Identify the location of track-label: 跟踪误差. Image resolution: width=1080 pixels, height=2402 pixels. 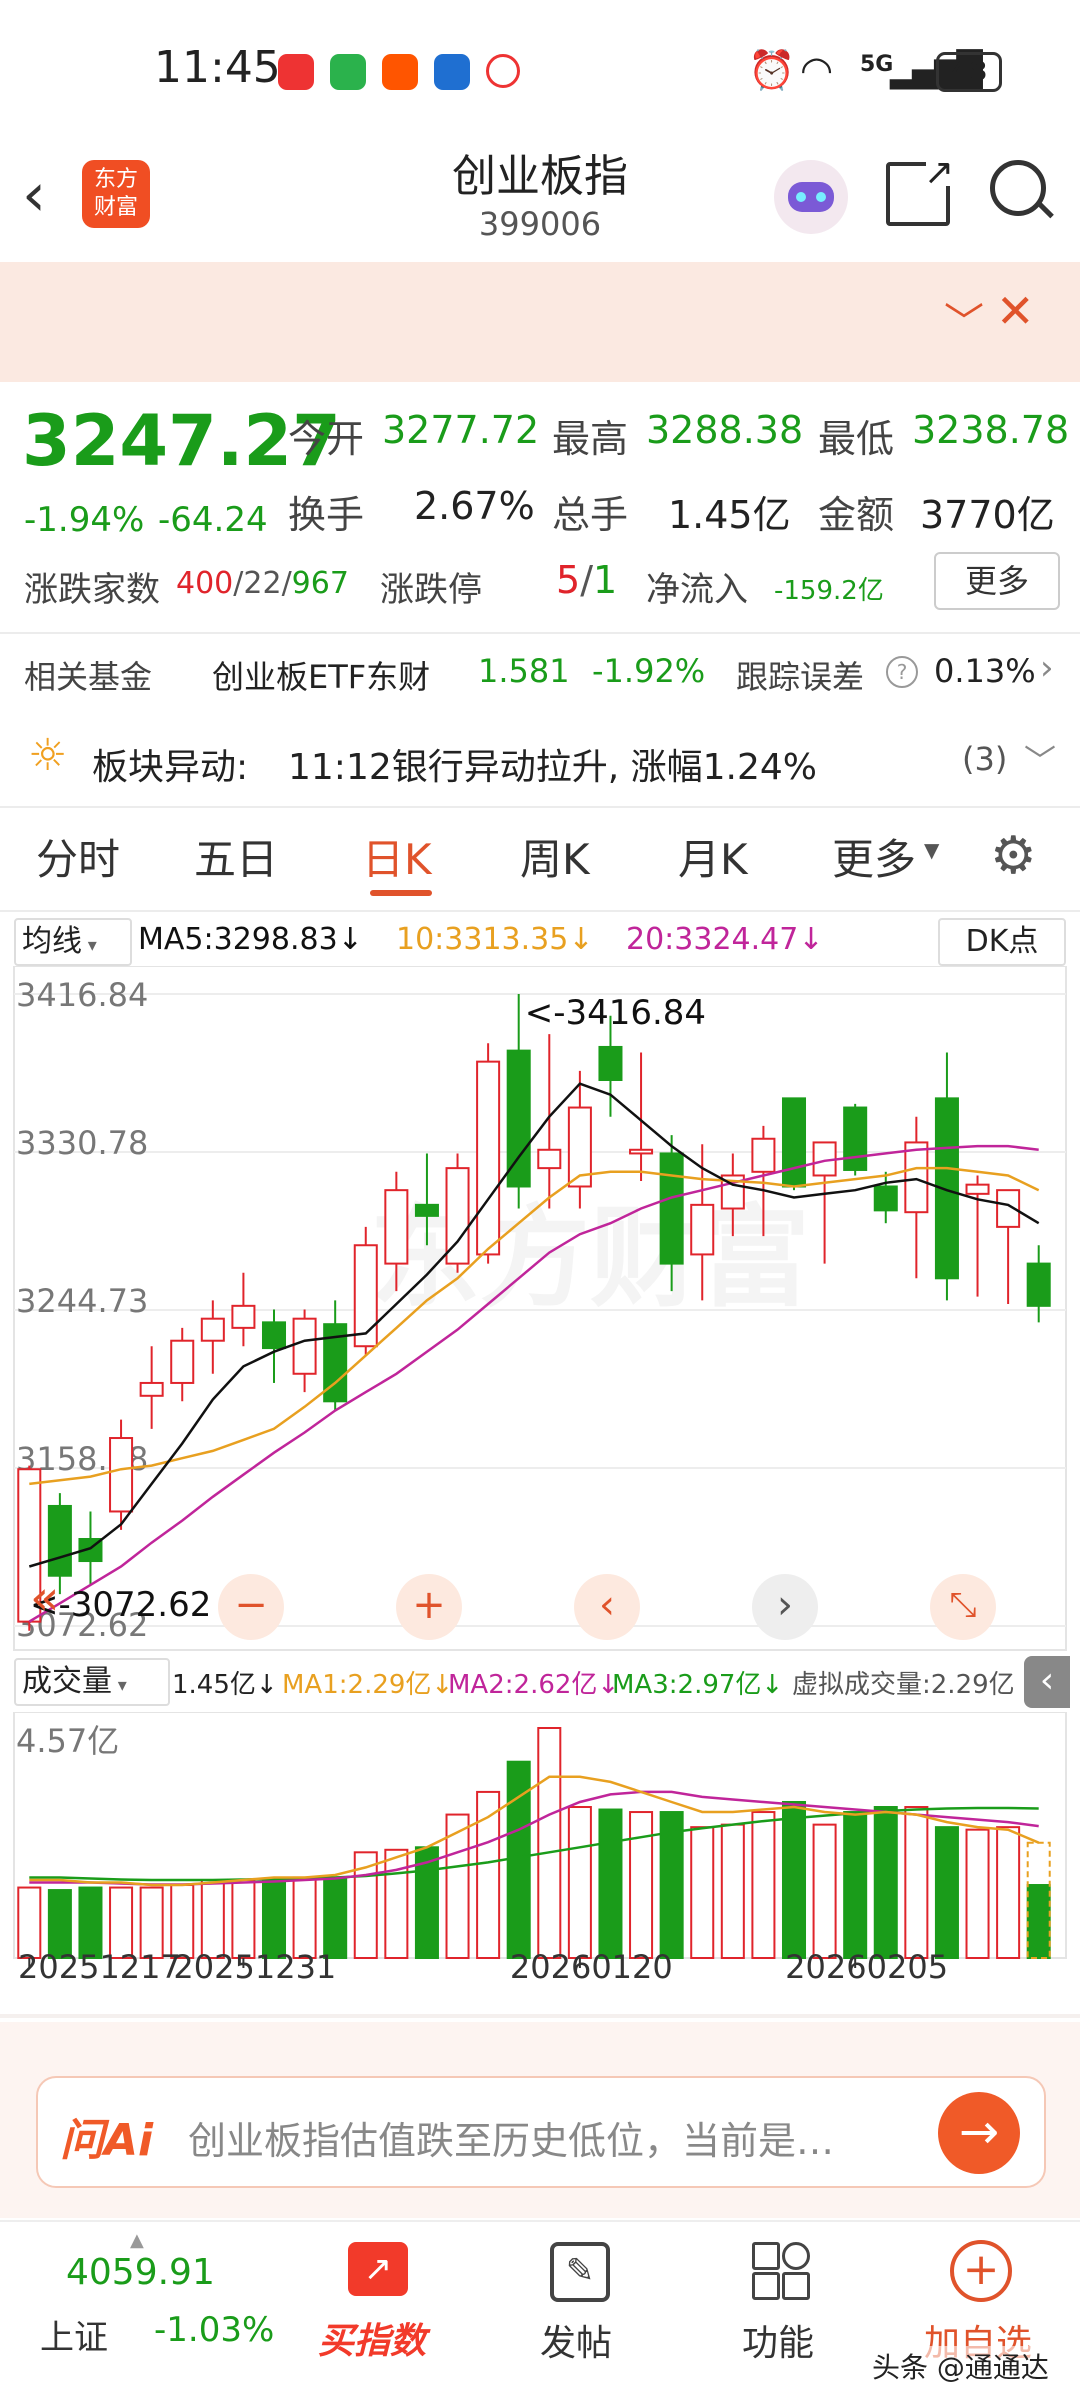
(800, 677).